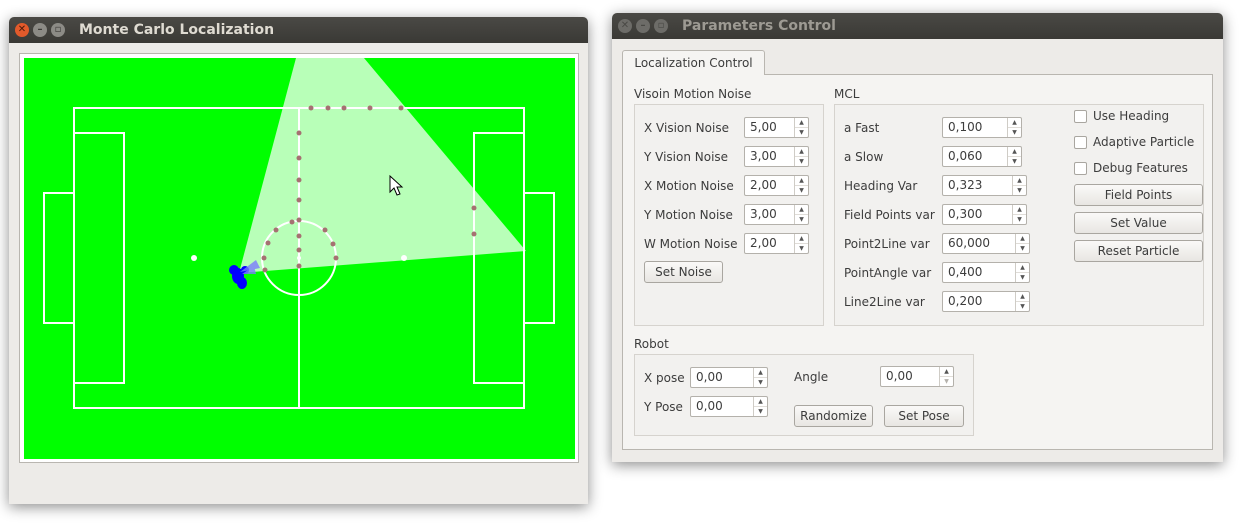  What do you see at coordinates (924, 416) in the screenshot?
I see `set-pose-button: Set Pose` at bounding box center [924, 416].